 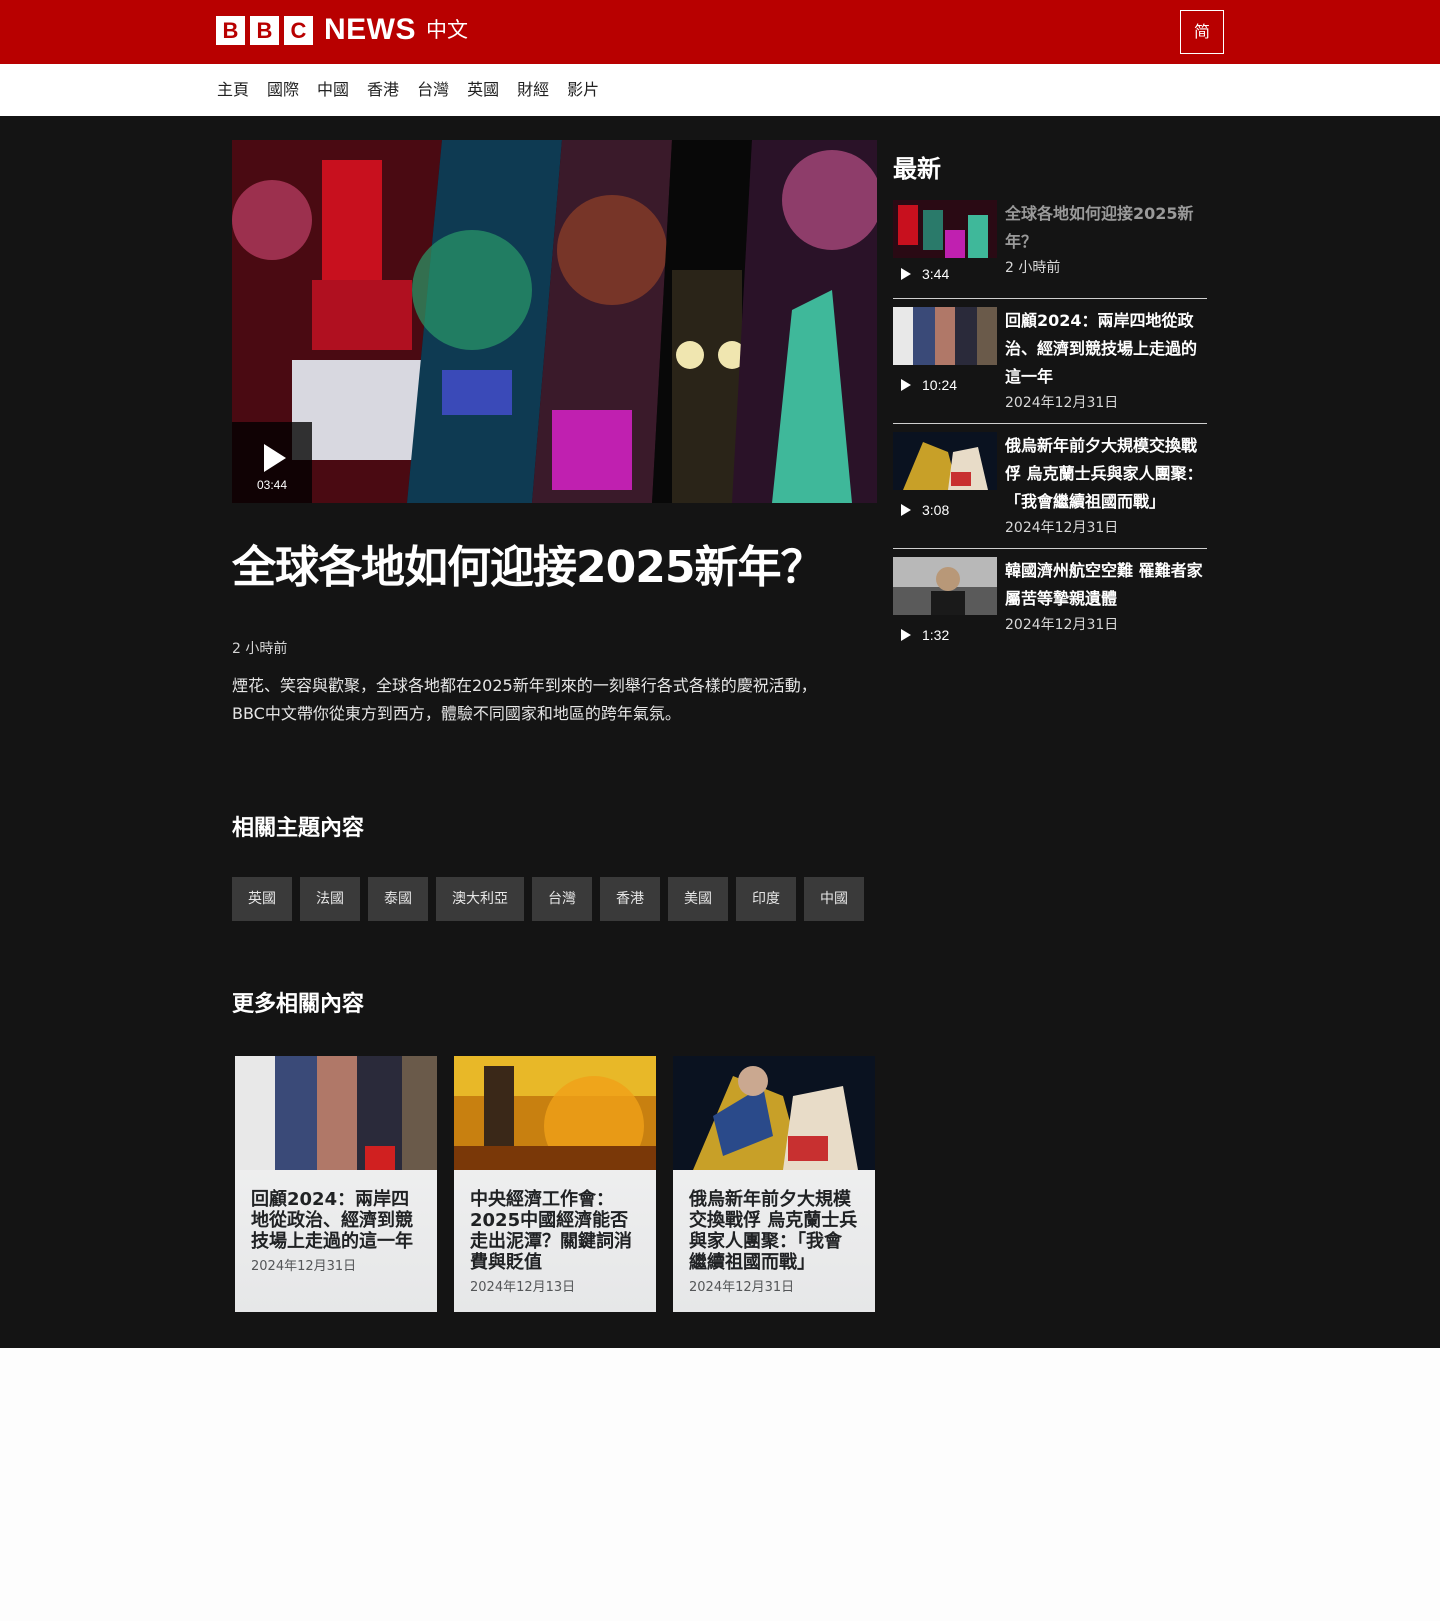 What do you see at coordinates (533, 90) in the screenshot?
I see `nav-item-finance: 財經` at bounding box center [533, 90].